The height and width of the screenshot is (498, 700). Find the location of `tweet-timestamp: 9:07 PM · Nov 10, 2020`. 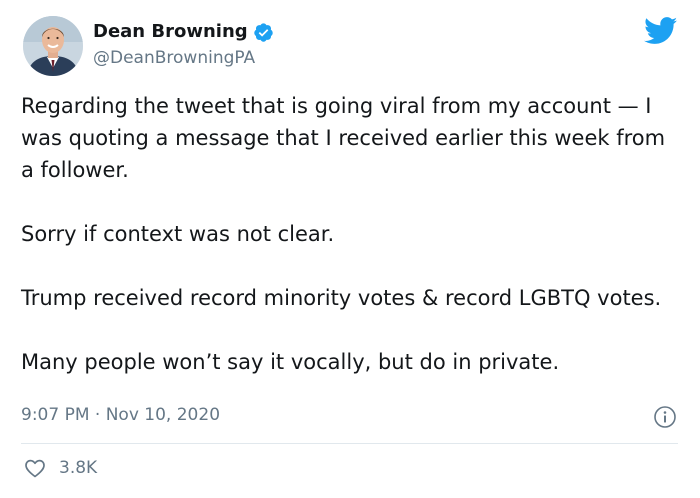

tweet-timestamp: 9:07 PM · Nov 10, 2020 is located at coordinates (120, 415).